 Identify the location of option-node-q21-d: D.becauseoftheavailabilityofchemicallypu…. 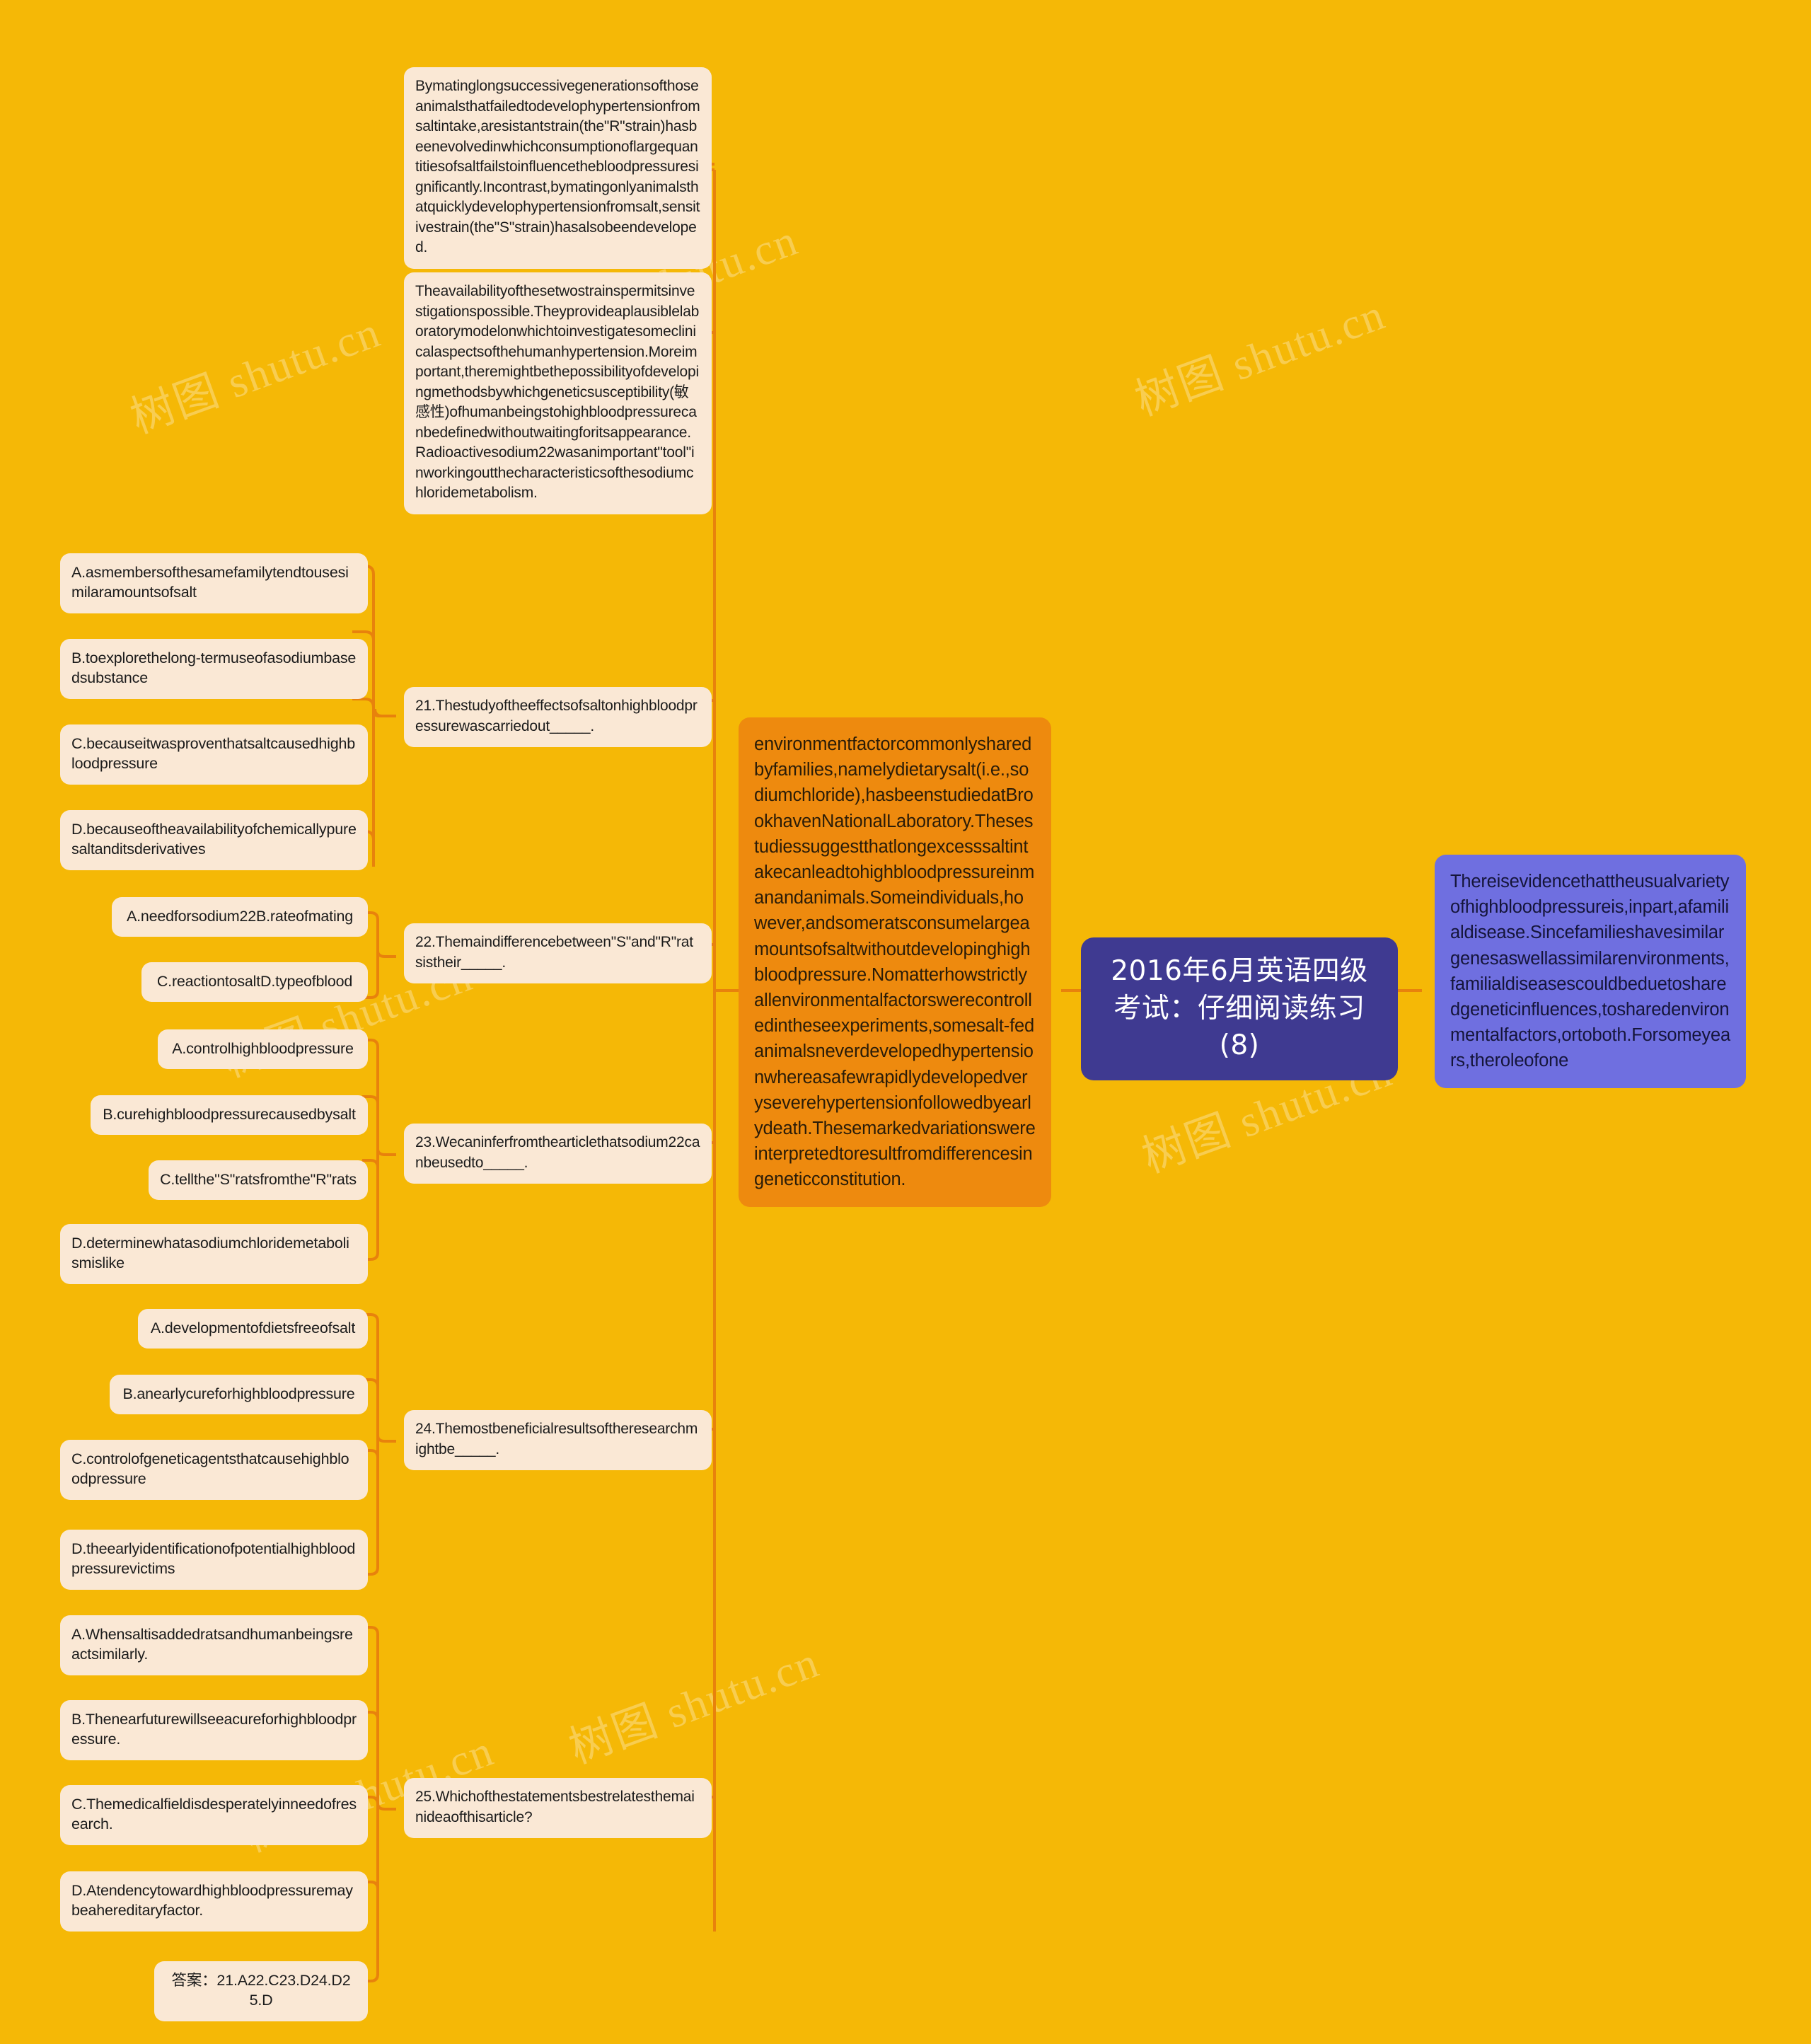
(214, 840).